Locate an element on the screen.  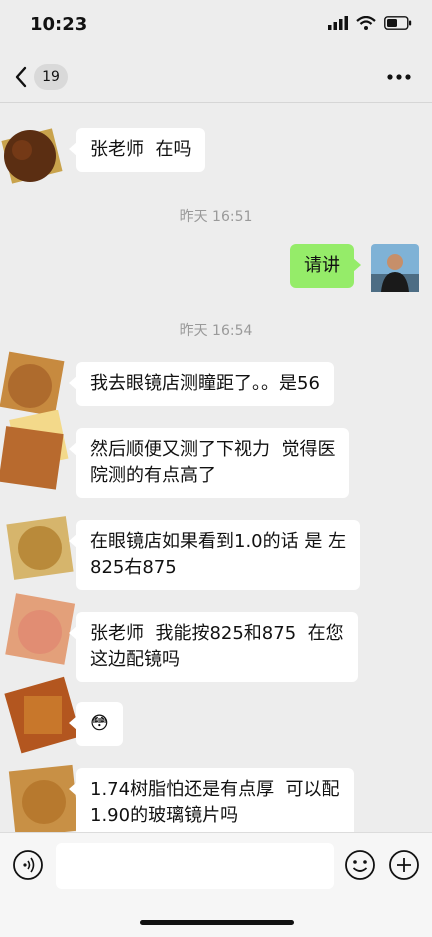
unread-count-badge: 19 is located at coordinates (51, 77).